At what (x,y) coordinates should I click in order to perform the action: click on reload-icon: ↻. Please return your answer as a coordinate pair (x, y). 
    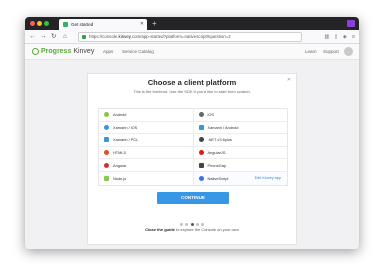
    Looking at the image, I should click on (53, 37).